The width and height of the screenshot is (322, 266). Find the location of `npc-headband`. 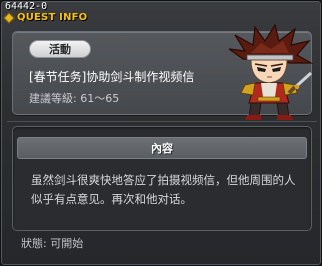

npc-headband is located at coordinates (270, 57).